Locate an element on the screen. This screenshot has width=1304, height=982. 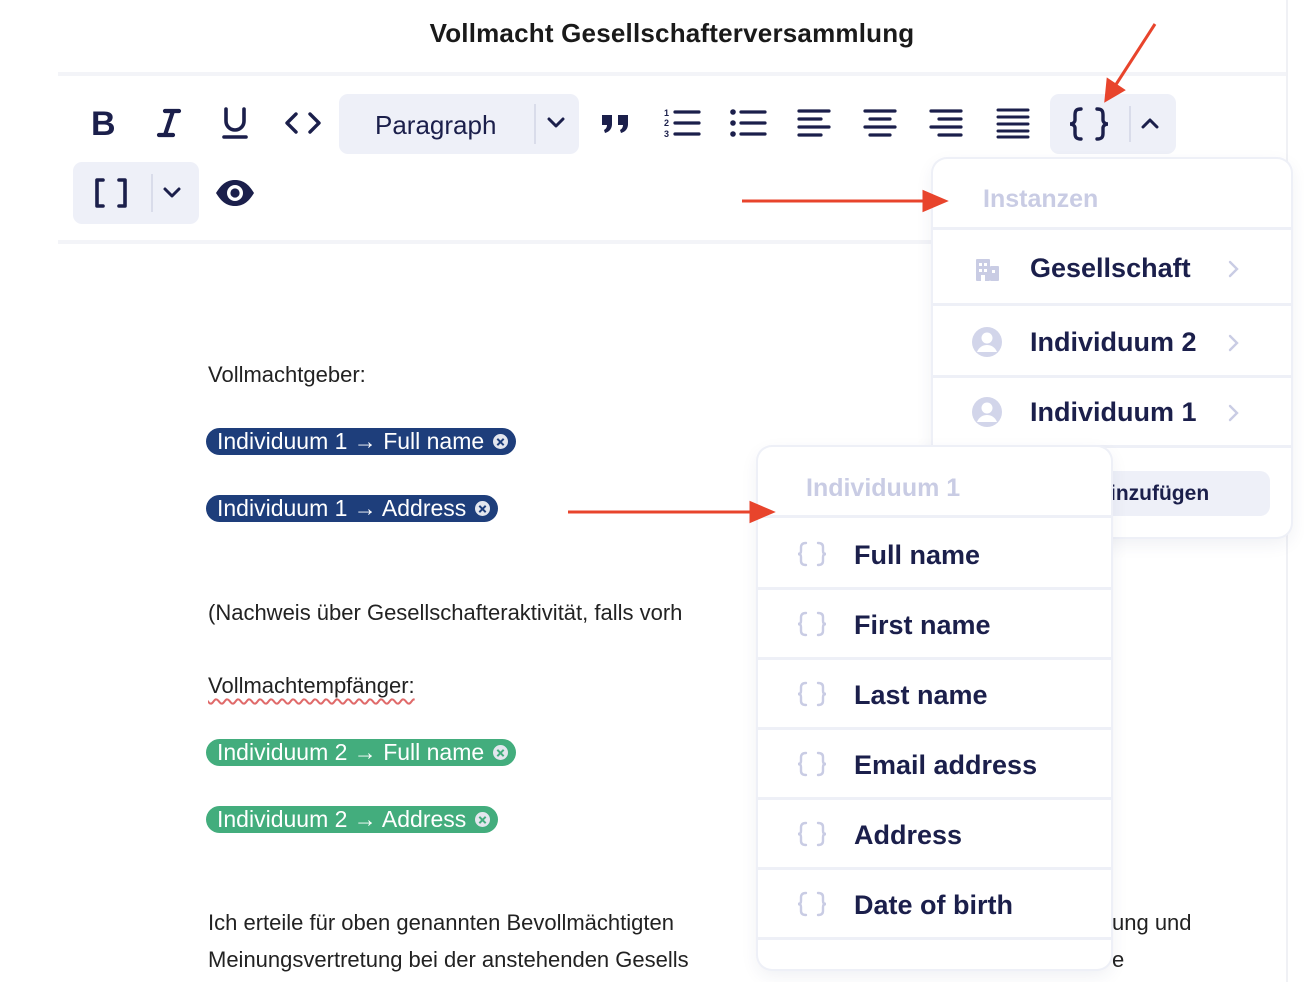
quote-icon is located at coordinates (615, 124).